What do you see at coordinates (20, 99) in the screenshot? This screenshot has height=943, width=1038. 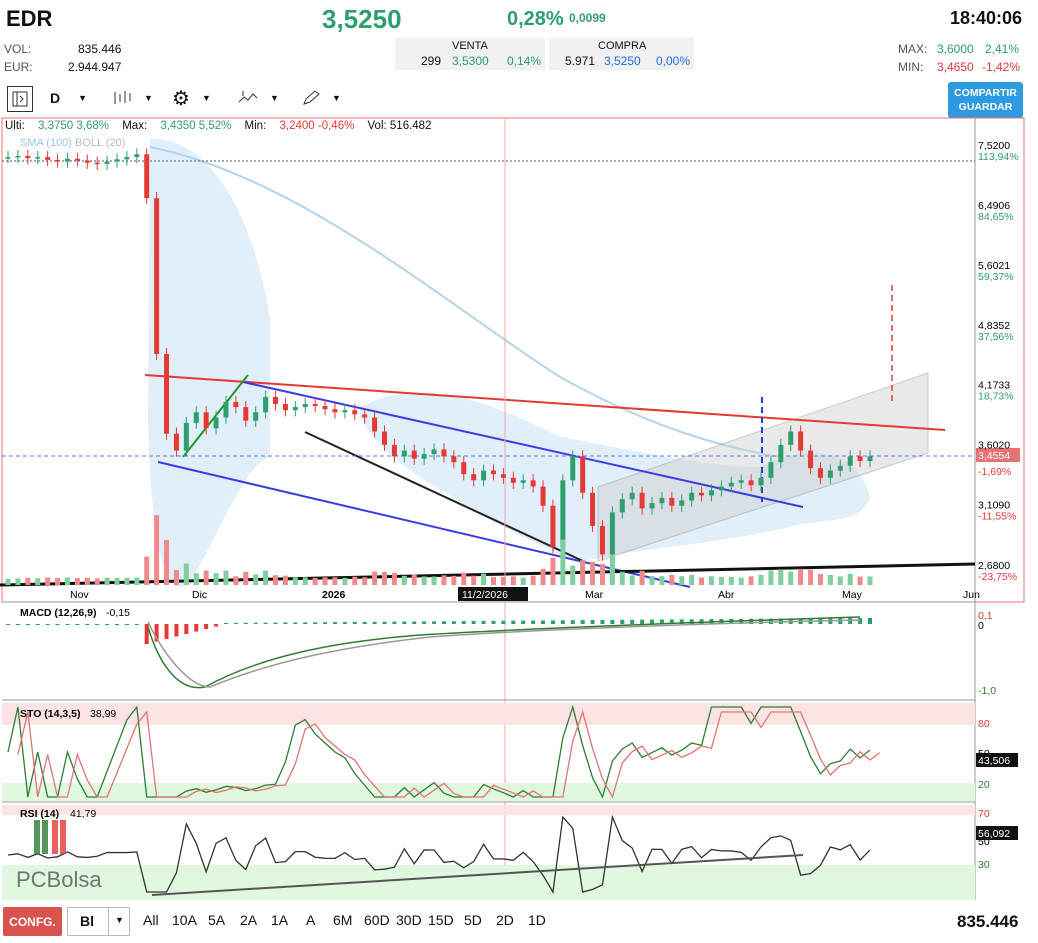 I see `panel-toggle-button` at bounding box center [20, 99].